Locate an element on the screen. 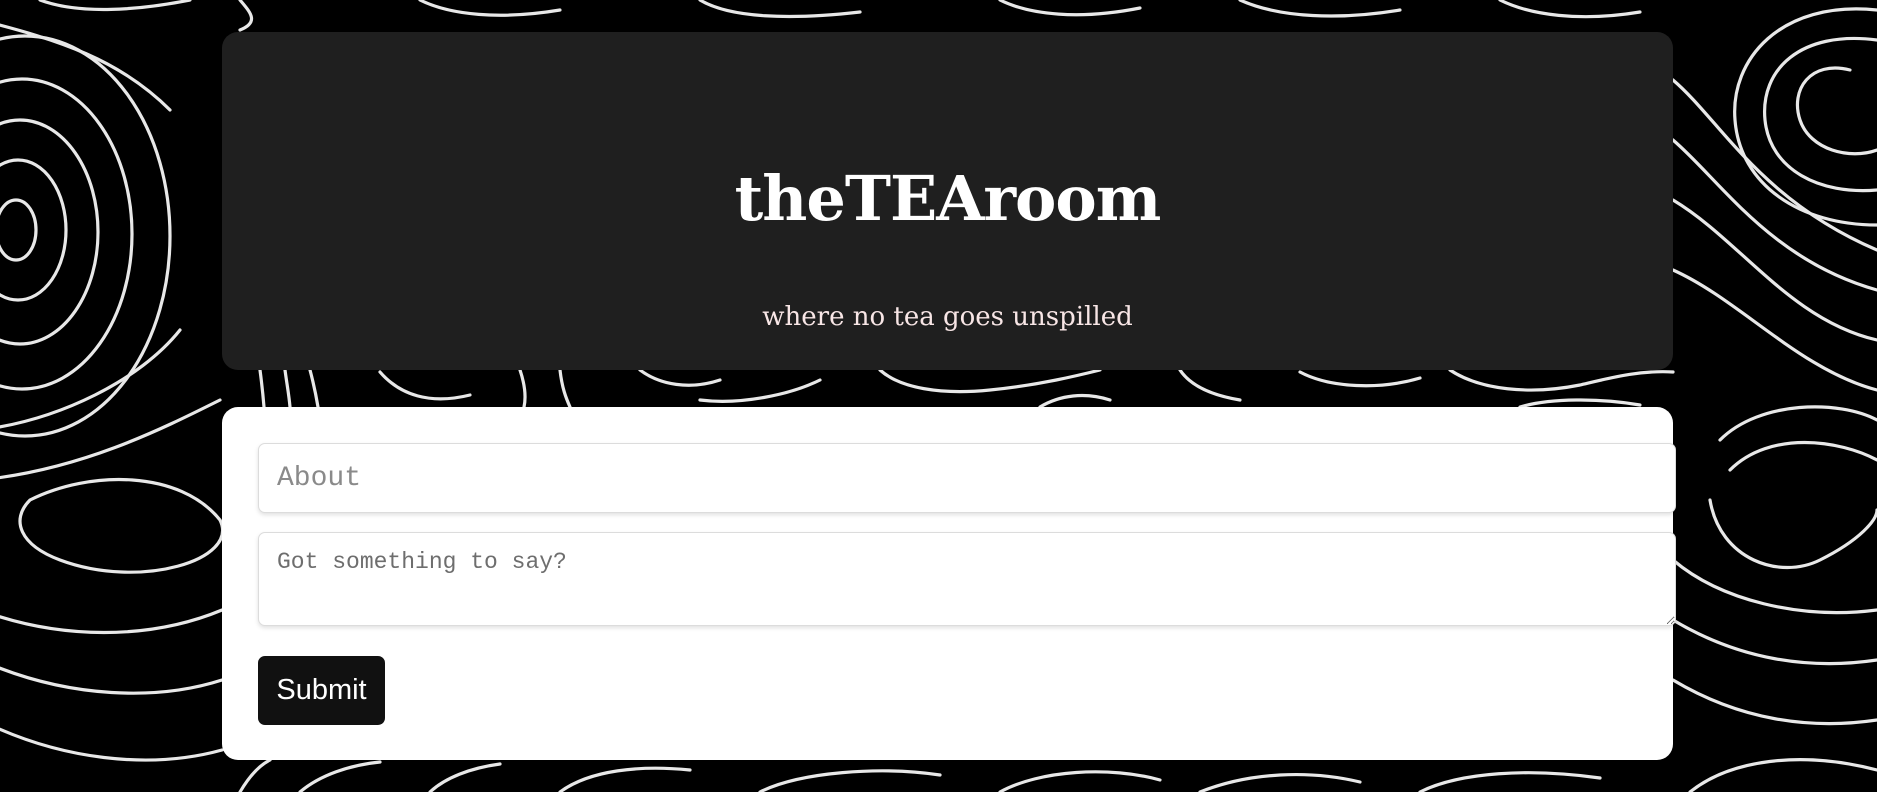  site-tagline: where no tea goes unspilled is located at coordinates (947, 317).